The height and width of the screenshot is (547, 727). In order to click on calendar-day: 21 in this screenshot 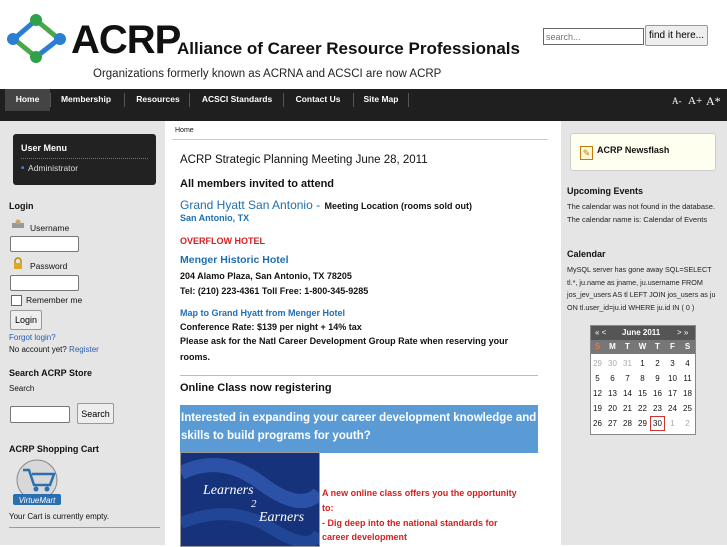, I will do `click(627, 408)`.